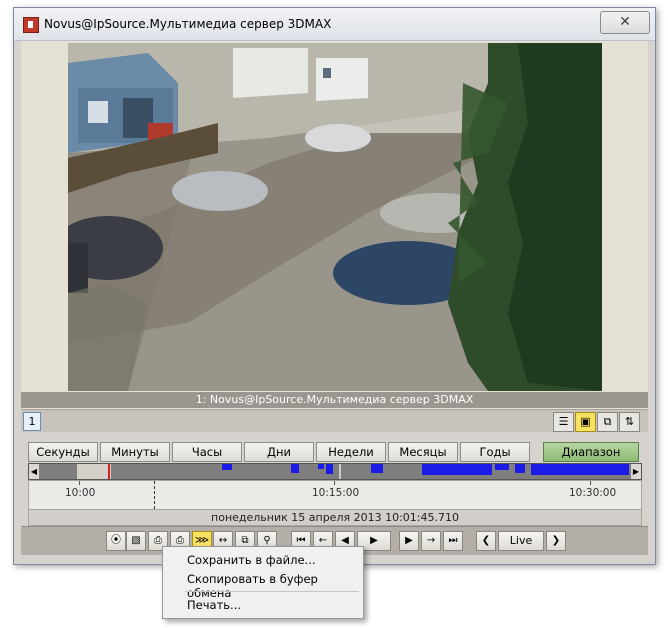 Image resolution: width=668 pixels, height=628 pixels. Describe the element at coordinates (593, 493) in the screenshot. I see `tick-label-3: 10:30:00` at that location.